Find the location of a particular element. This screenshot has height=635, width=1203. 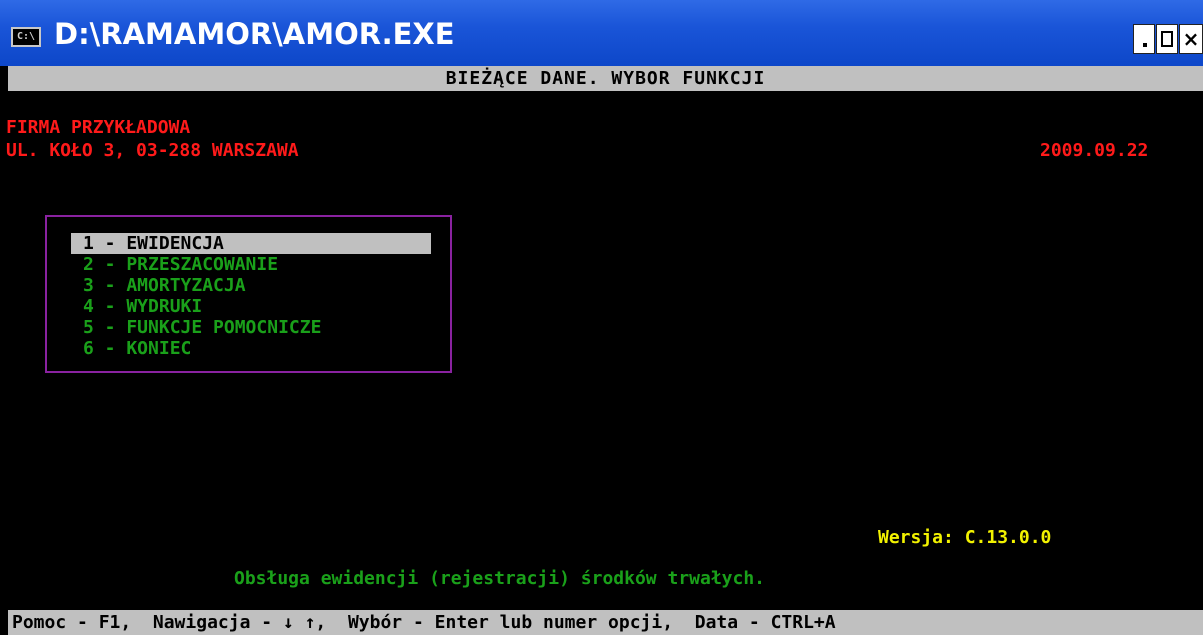

close-button: × is located at coordinates (1191, 39).